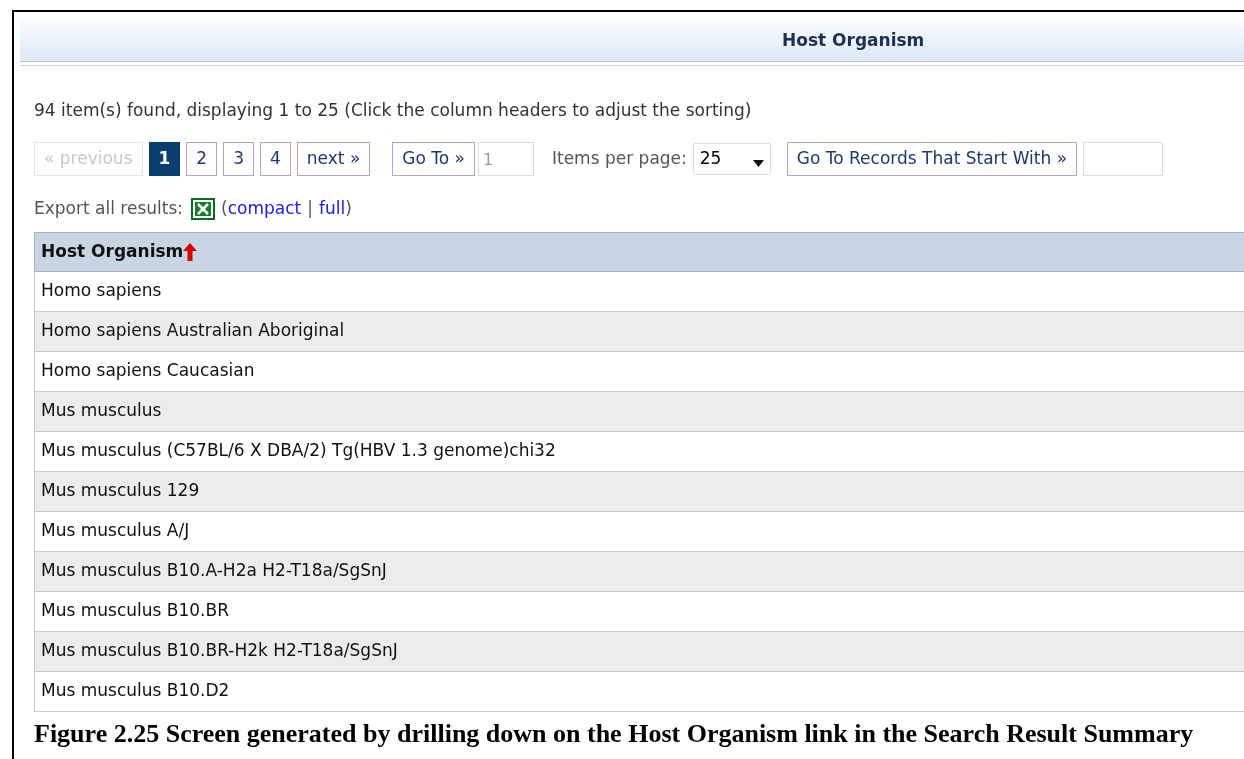 The height and width of the screenshot is (759, 1244). Describe the element at coordinates (275, 159) in the screenshot. I see `pager-button: 4` at that location.